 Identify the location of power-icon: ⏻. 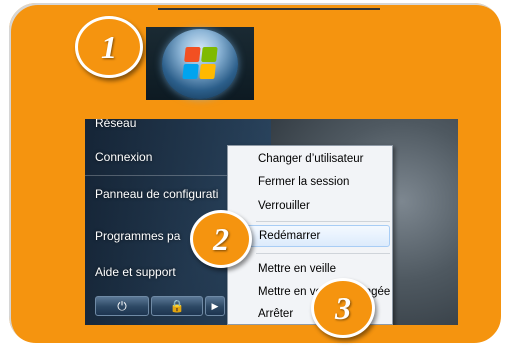
(122, 305).